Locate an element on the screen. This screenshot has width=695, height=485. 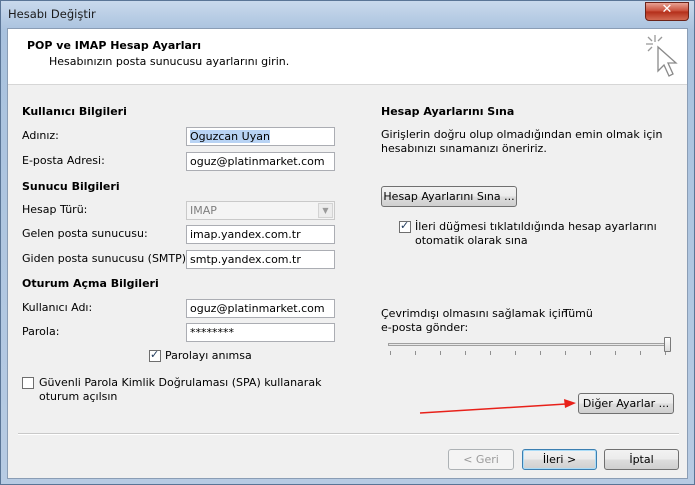
email-input: oguz@platinmarket.com is located at coordinates (260, 161).